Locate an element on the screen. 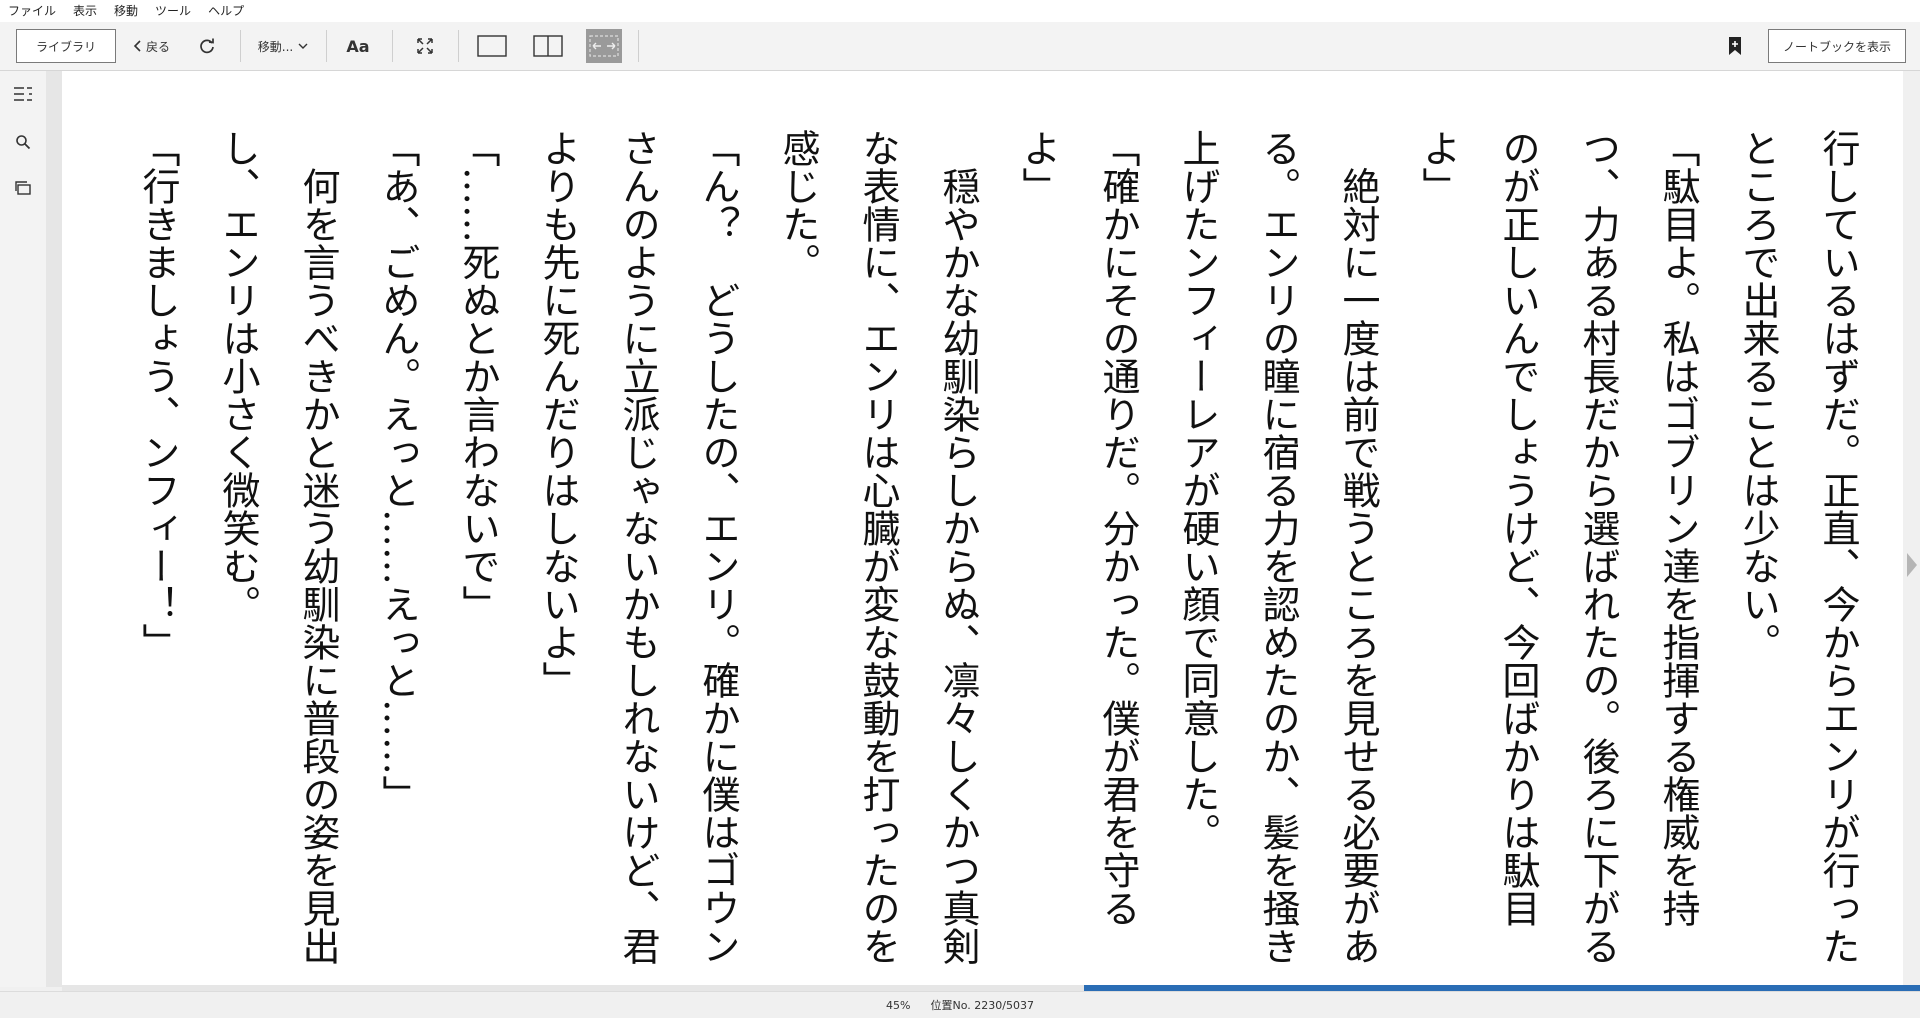 The image size is (1920, 1018). text-paragraph: 「確かにその通りだ。分かった。僕が君を守るよ」 is located at coordinates (1078, 528).